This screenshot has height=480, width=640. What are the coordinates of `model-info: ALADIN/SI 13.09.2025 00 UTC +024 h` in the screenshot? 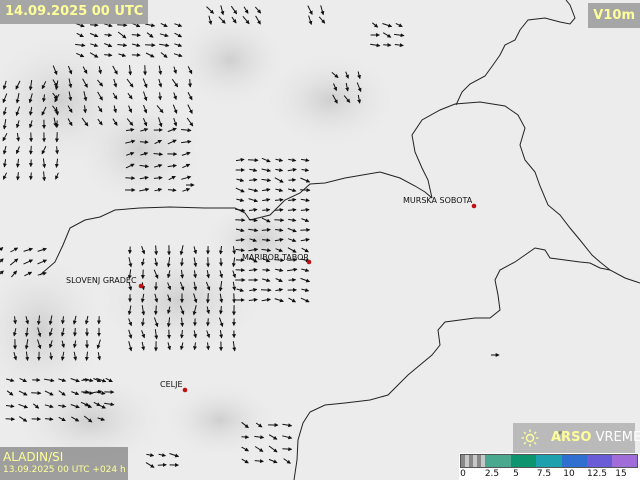 It's located at (64, 463).